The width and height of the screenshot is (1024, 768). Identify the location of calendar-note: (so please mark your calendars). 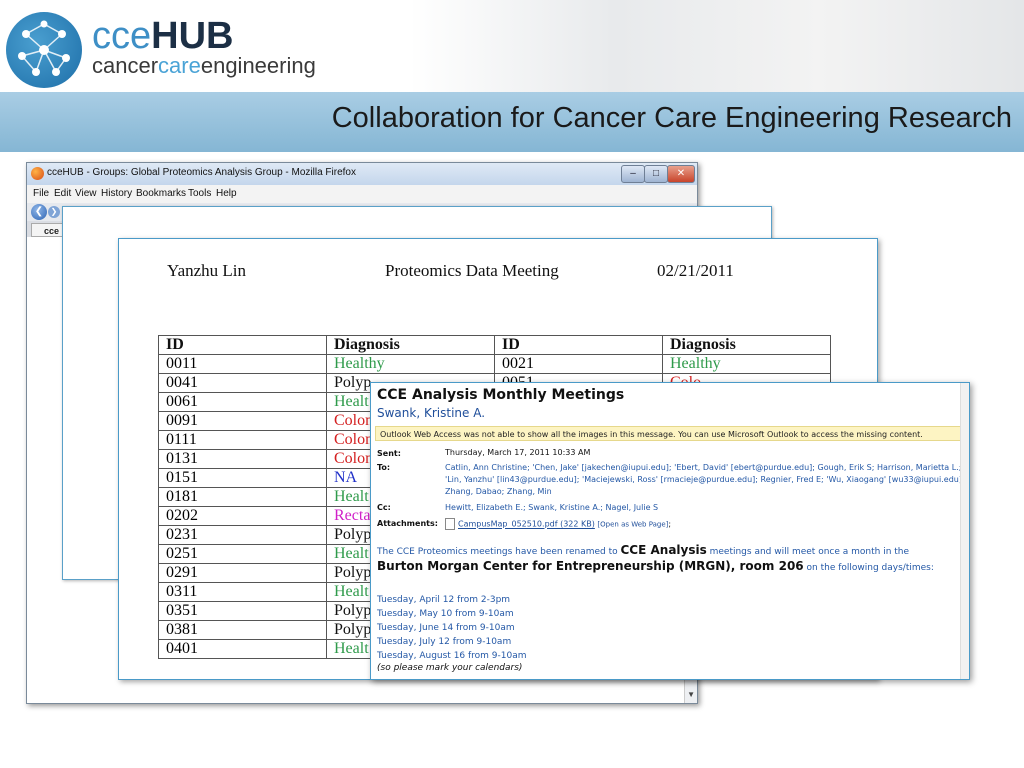
(450, 668).